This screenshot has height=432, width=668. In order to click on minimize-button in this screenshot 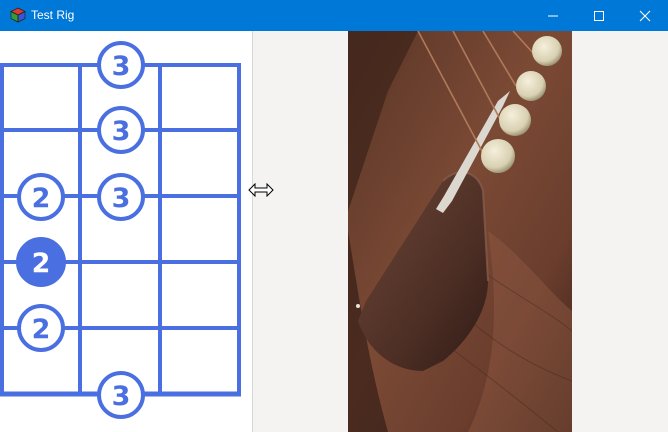, I will do `click(553, 15)`.